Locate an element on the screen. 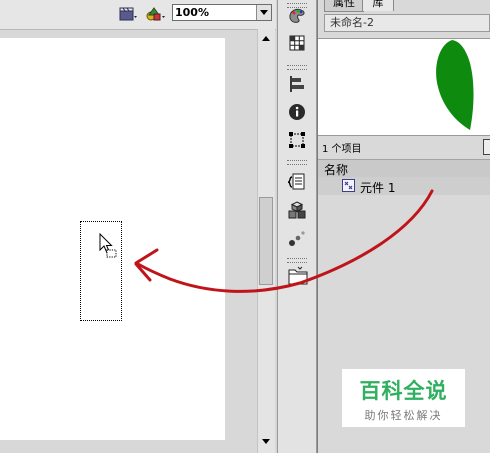 This screenshot has height=453, width=490. item-count-bar: 1 个项目 is located at coordinates (404, 146).